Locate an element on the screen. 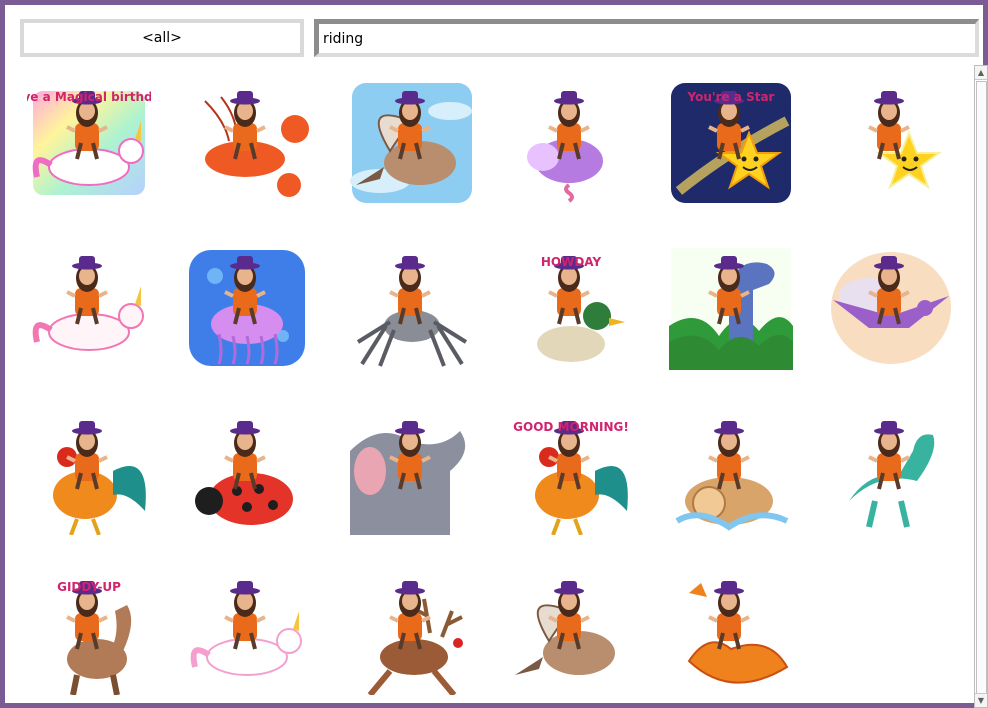 The height and width of the screenshot is (708, 988). search-field is located at coordinates (646, 38).